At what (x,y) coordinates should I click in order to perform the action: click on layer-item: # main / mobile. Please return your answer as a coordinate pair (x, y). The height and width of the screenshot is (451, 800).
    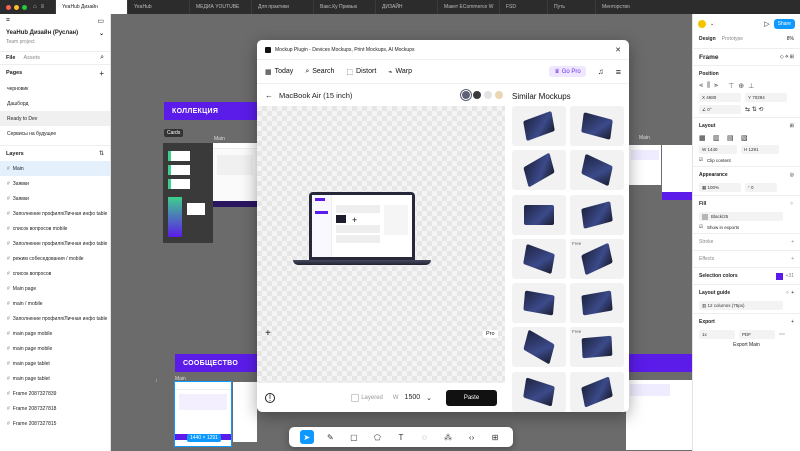
    Looking at the image, I should click on (55, 303).